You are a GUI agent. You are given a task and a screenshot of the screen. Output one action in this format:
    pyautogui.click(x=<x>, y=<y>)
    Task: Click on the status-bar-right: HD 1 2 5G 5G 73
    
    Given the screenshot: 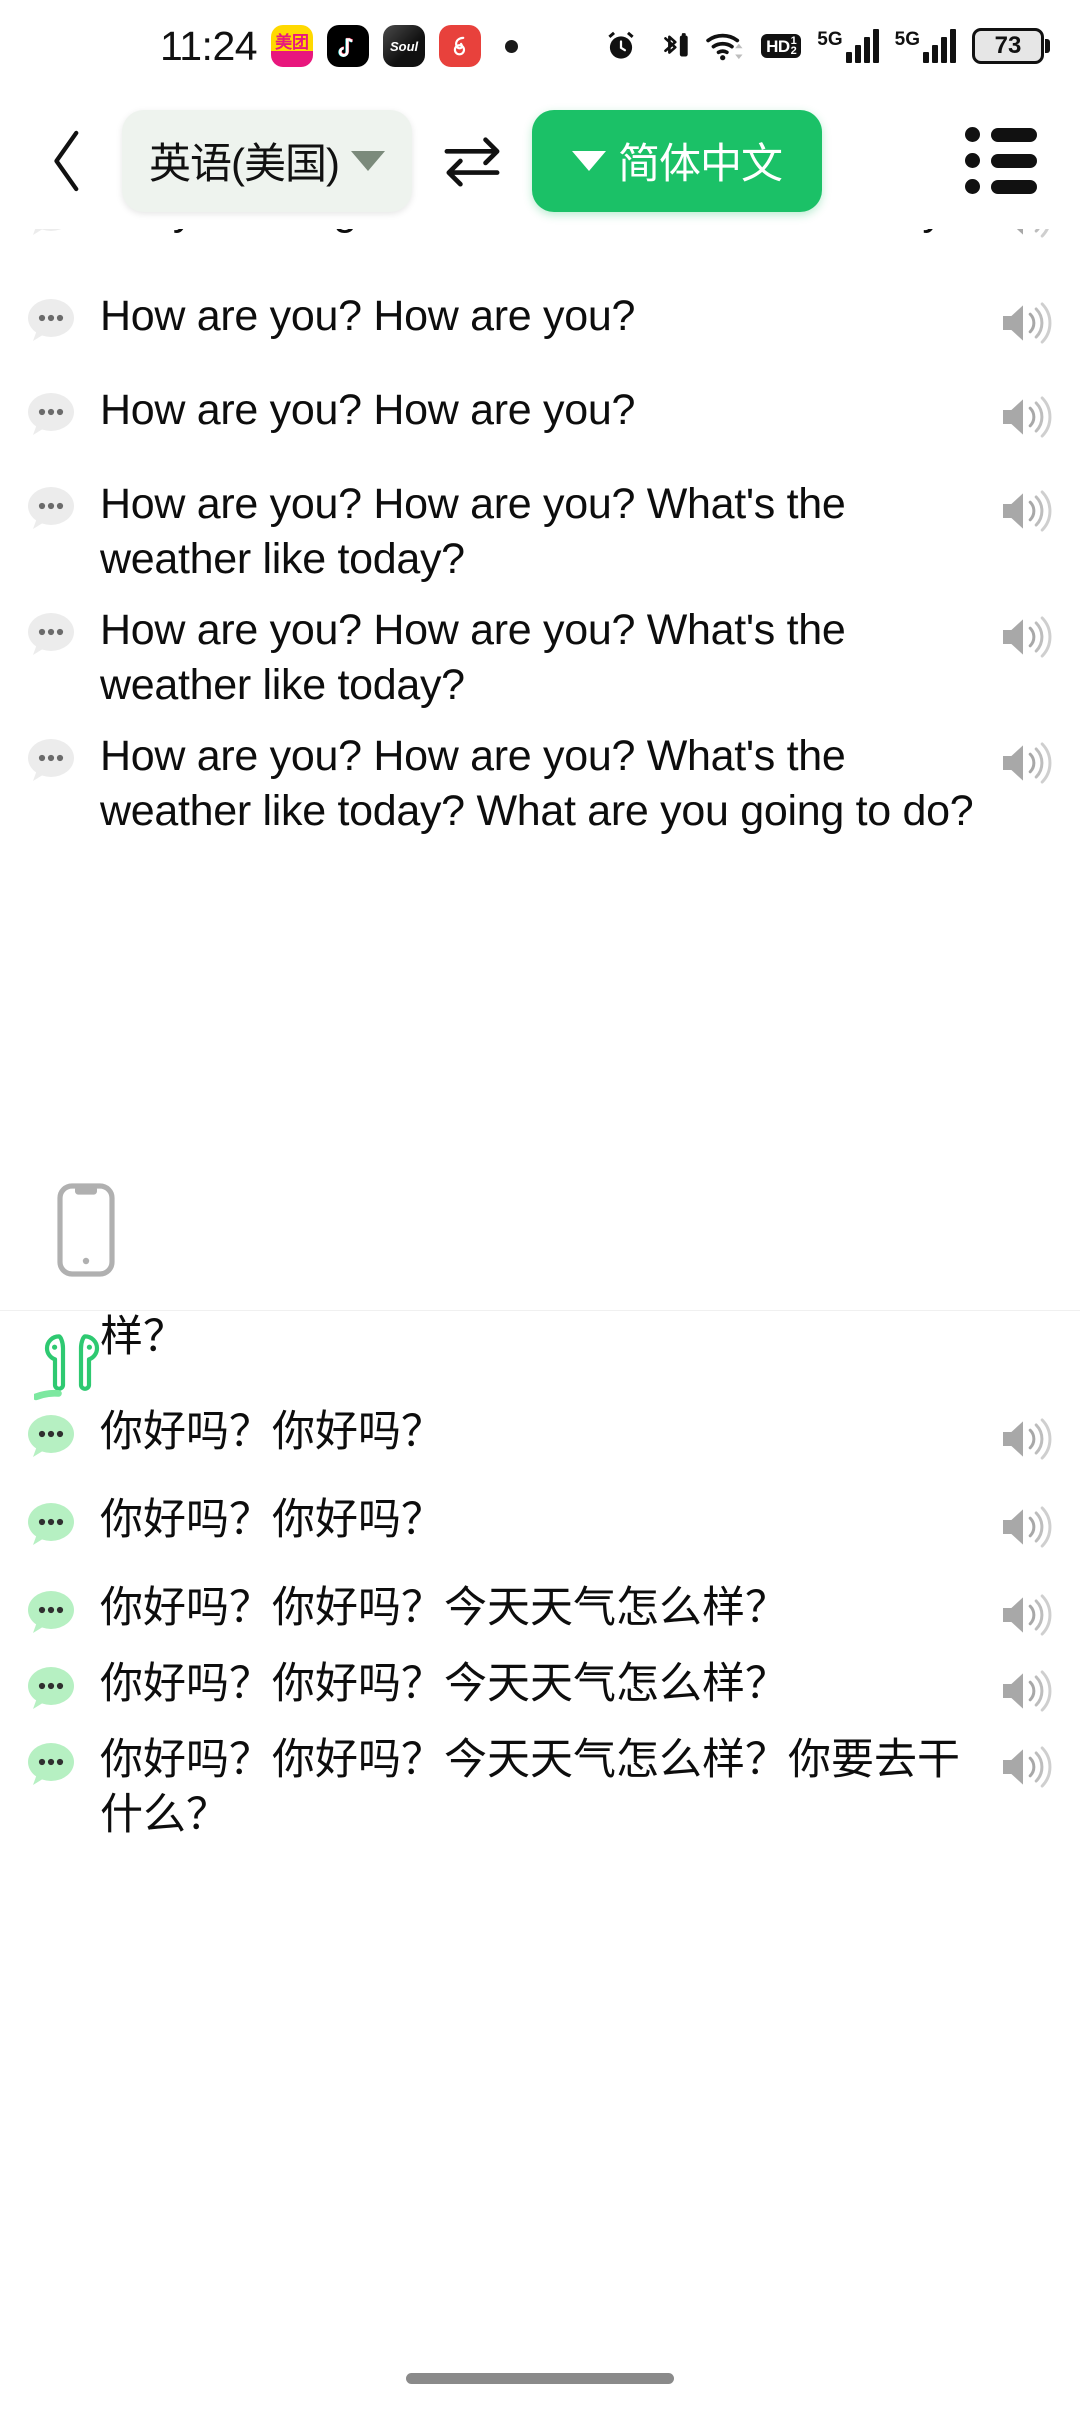 What is the action you would take?
    pyautogui.click(x=826, y=46)
    